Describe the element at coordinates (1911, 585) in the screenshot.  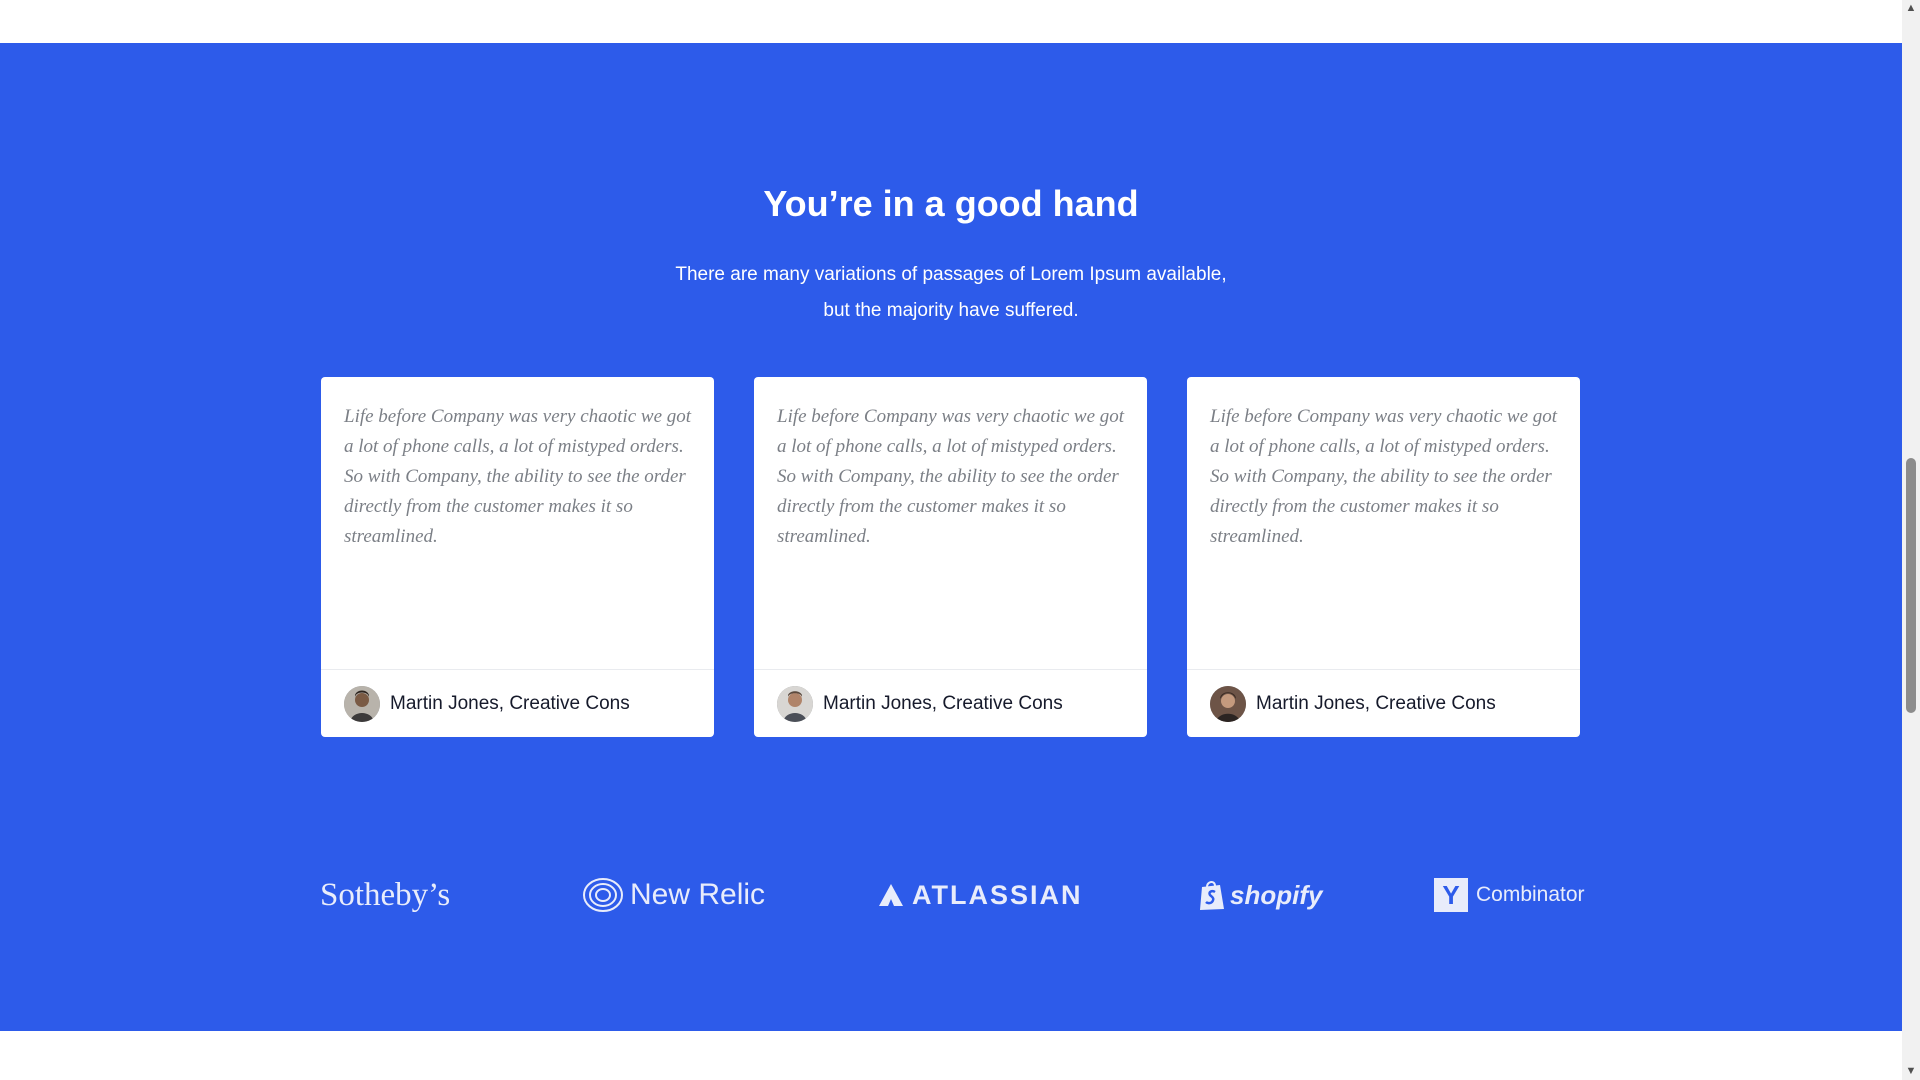
I see `scrollbar-thumb` at that location.